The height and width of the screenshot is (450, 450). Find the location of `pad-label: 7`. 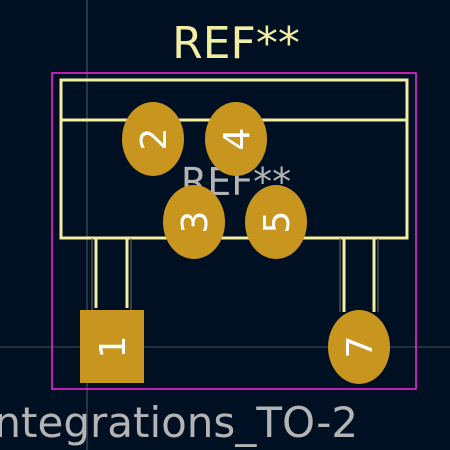

pad-label: 7 is located at coordinates (360, 347).